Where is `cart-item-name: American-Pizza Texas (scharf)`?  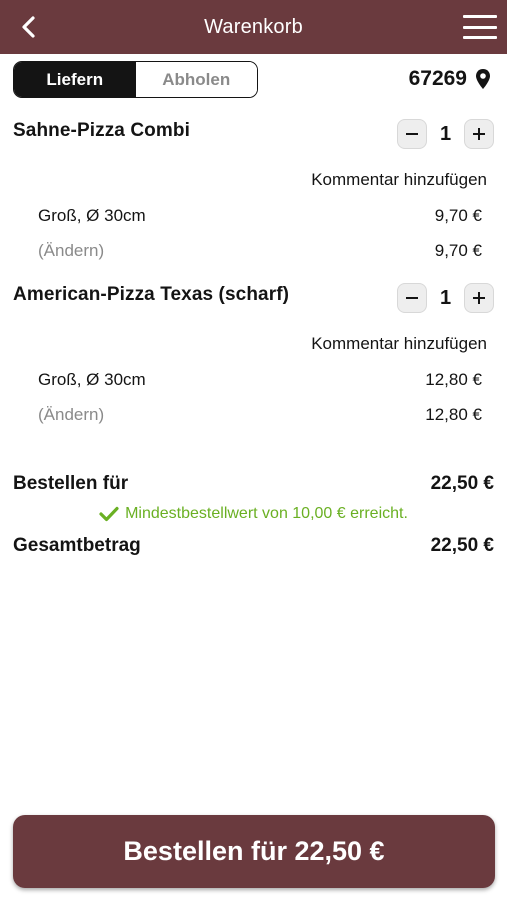
cart-item-name: American-Pizza Texas (scharf) is located at coordinates (151, 294).